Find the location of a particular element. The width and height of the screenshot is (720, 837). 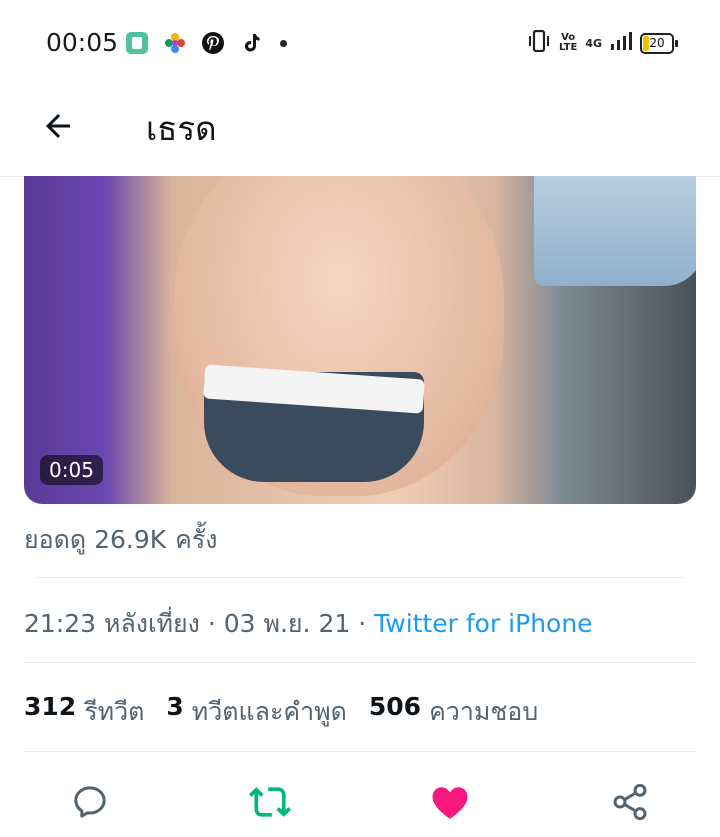

view-count: ยอดดู 26.9K ครั้ง is located at coordinates (121, 540).